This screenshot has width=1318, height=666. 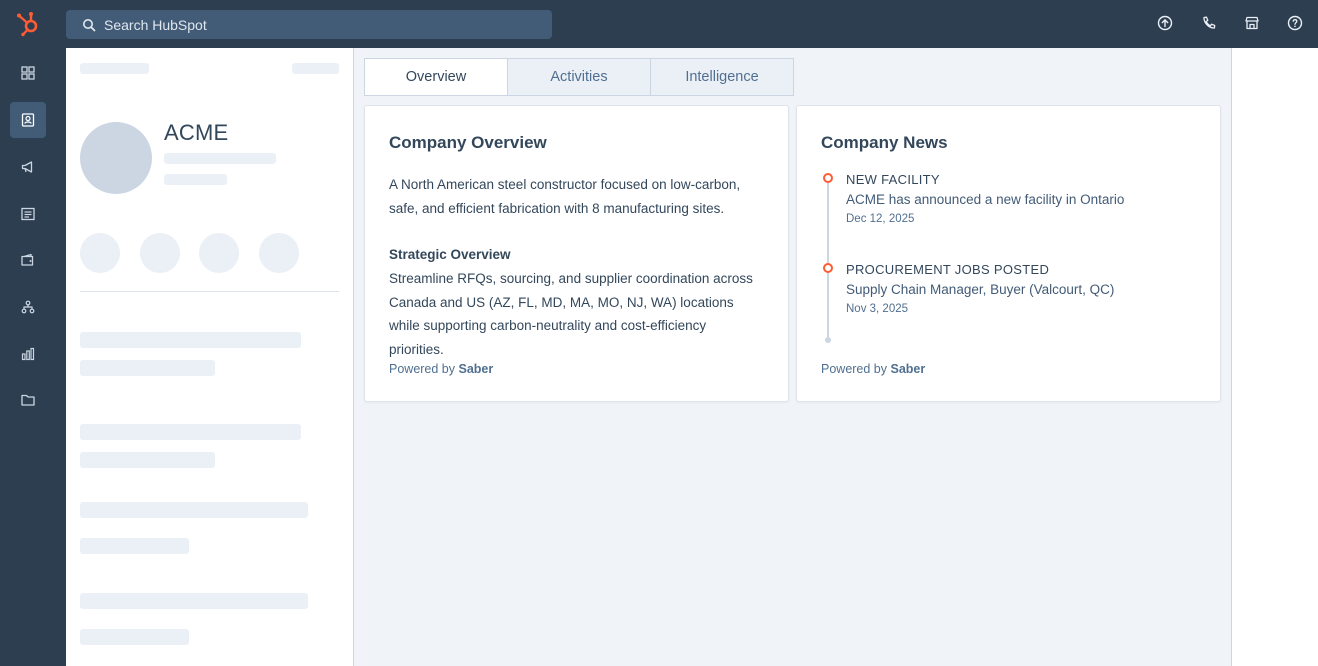 What do you see at coordinates (28, 400) in the screenshot?
I see `nav-library-icon` at bounding box center [28, 400].